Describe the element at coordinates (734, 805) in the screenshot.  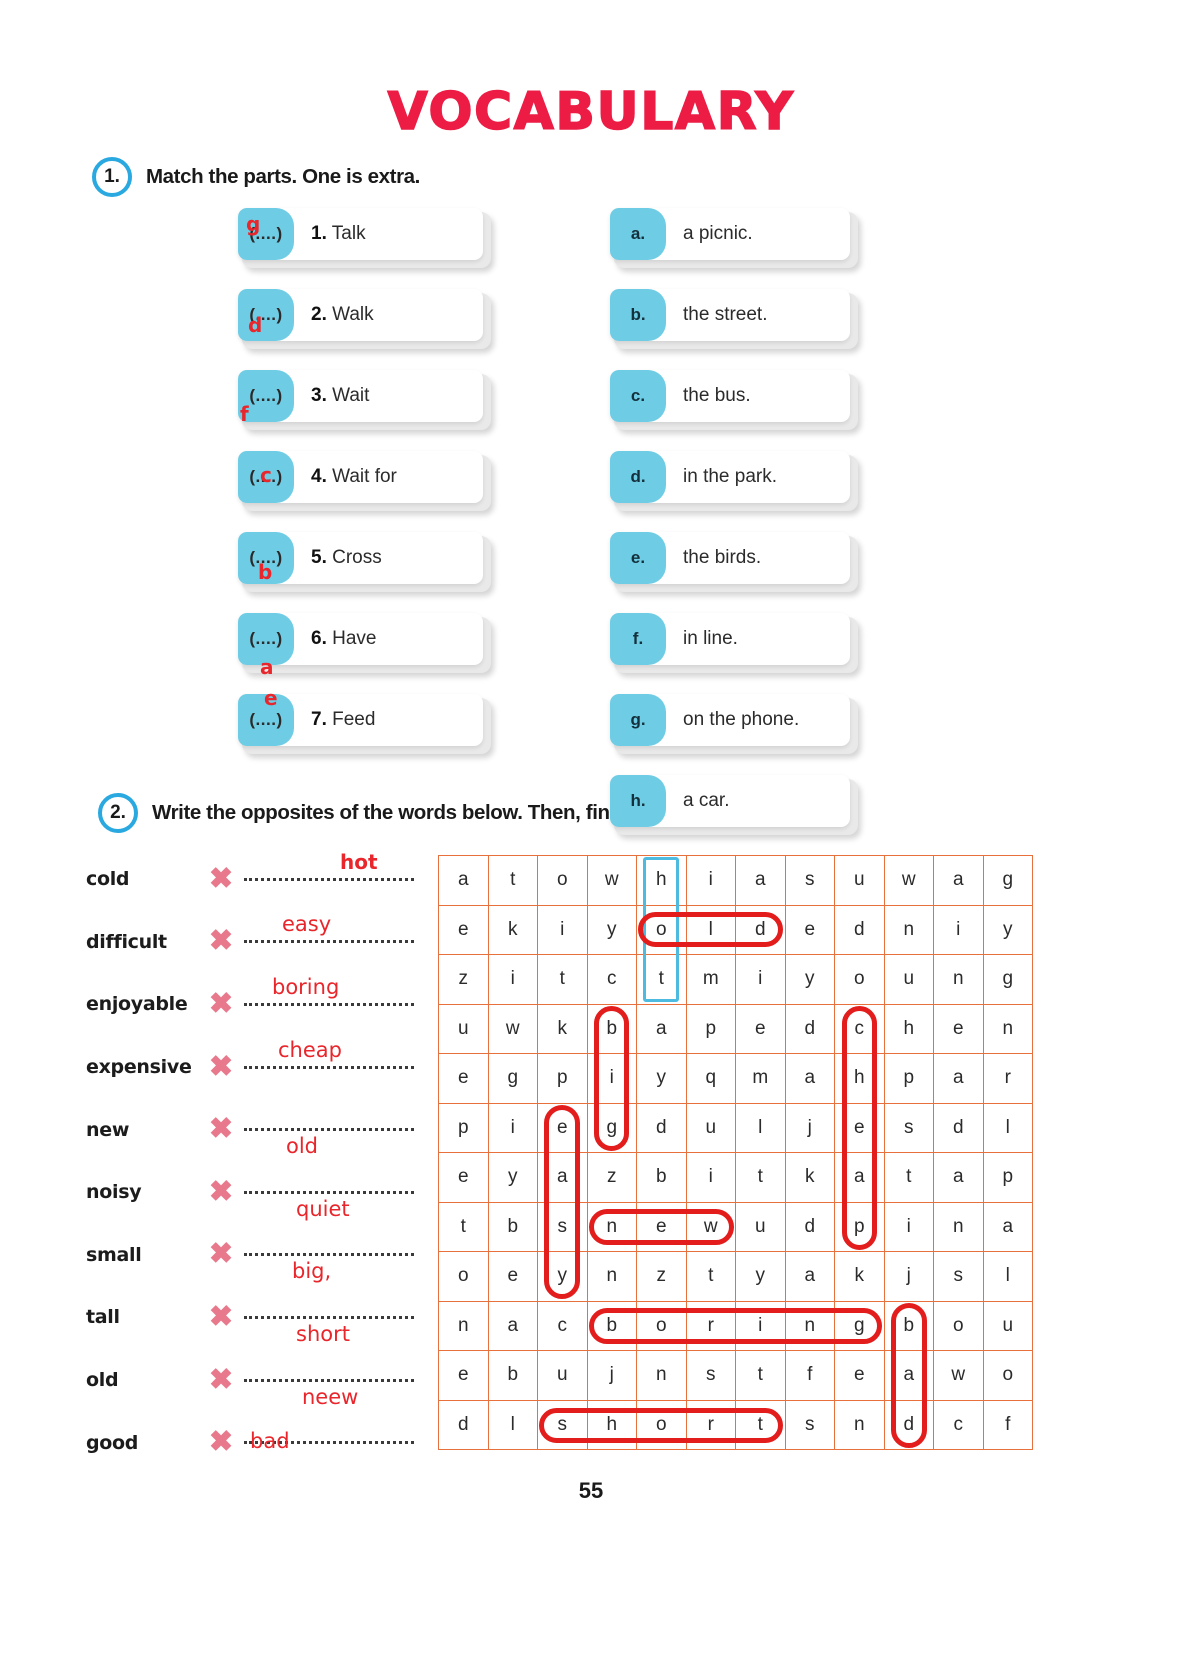
I see `match-item-right: h. a car.` at that location.